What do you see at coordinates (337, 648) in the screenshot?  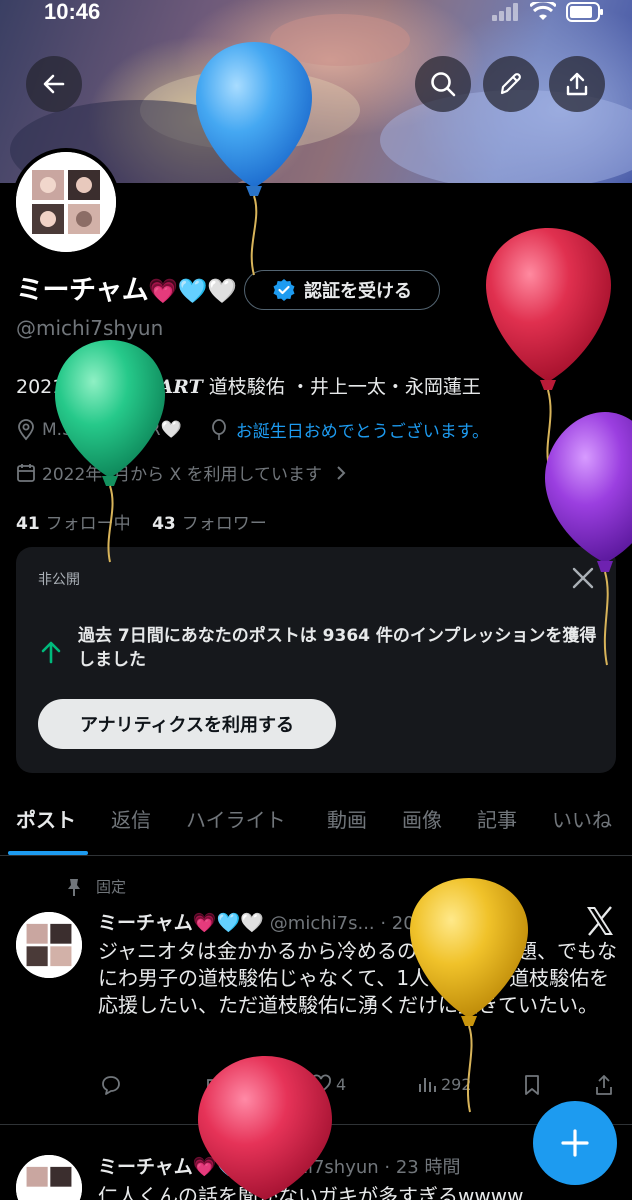 I see `impressions-message: 過去 7日間にあなたのポストは 9364 件のインプレッションを獲得しました` at bounding box center [337, 648].